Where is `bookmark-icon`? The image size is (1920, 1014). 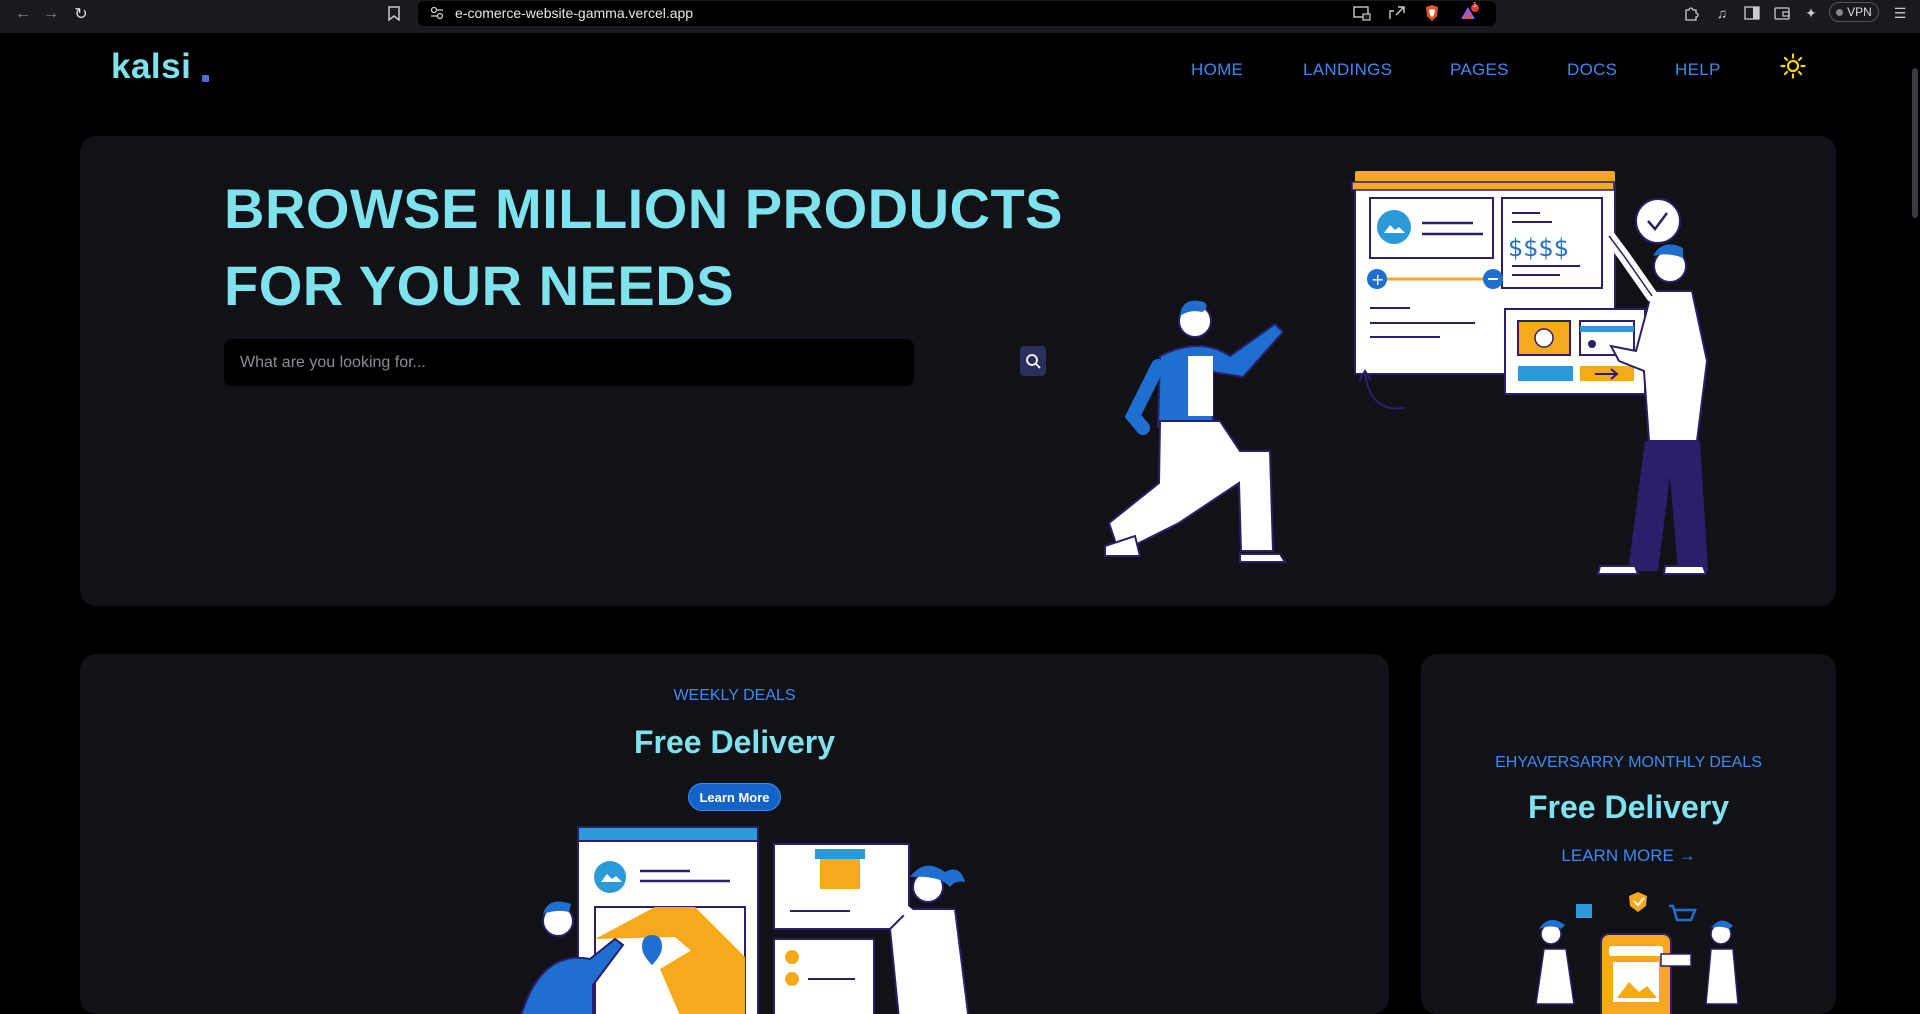
bookmark-icon is located at coordinates (394, 13).